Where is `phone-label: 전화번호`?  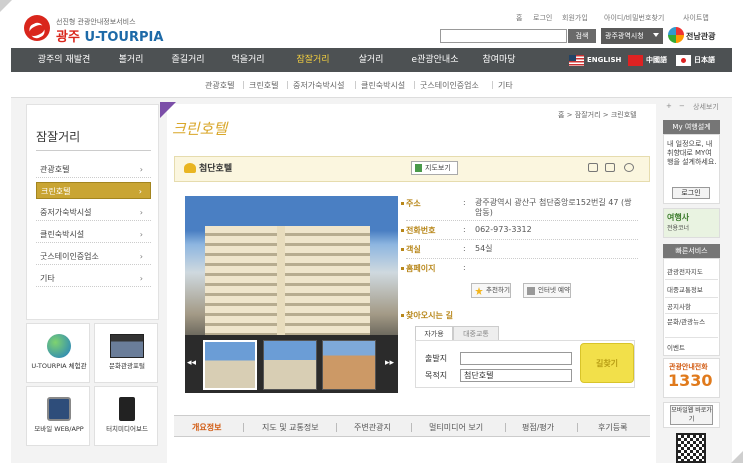 phone-label: 전화번호 is located at coordinates (418, 230).